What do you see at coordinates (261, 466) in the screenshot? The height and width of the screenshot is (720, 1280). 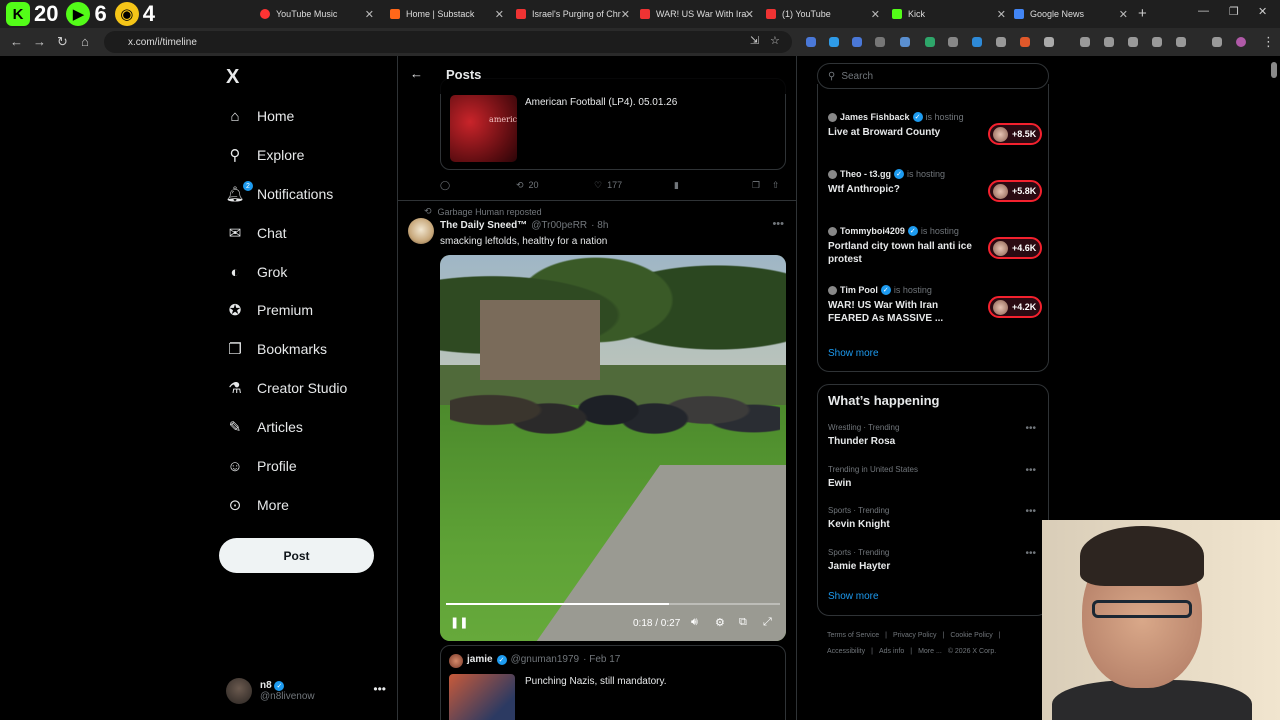 I see `sidebar-item-profile: ☺ Profile` at bounding box center [261, 466].